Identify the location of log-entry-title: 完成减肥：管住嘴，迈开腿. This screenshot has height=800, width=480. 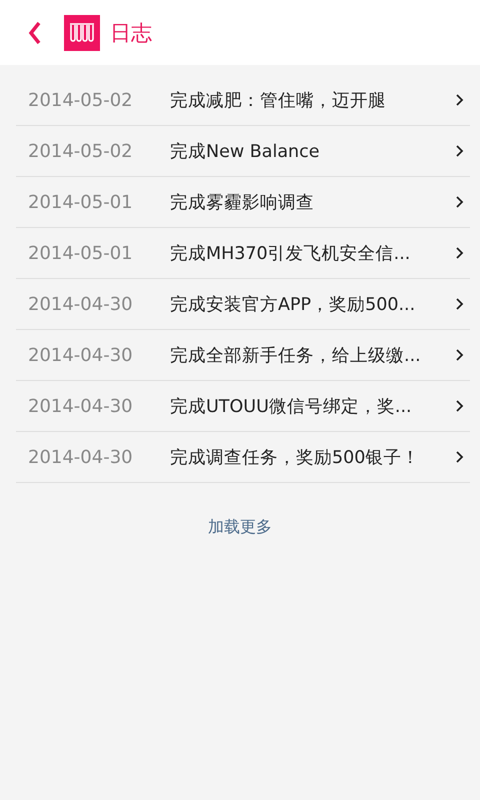
(310, 100).